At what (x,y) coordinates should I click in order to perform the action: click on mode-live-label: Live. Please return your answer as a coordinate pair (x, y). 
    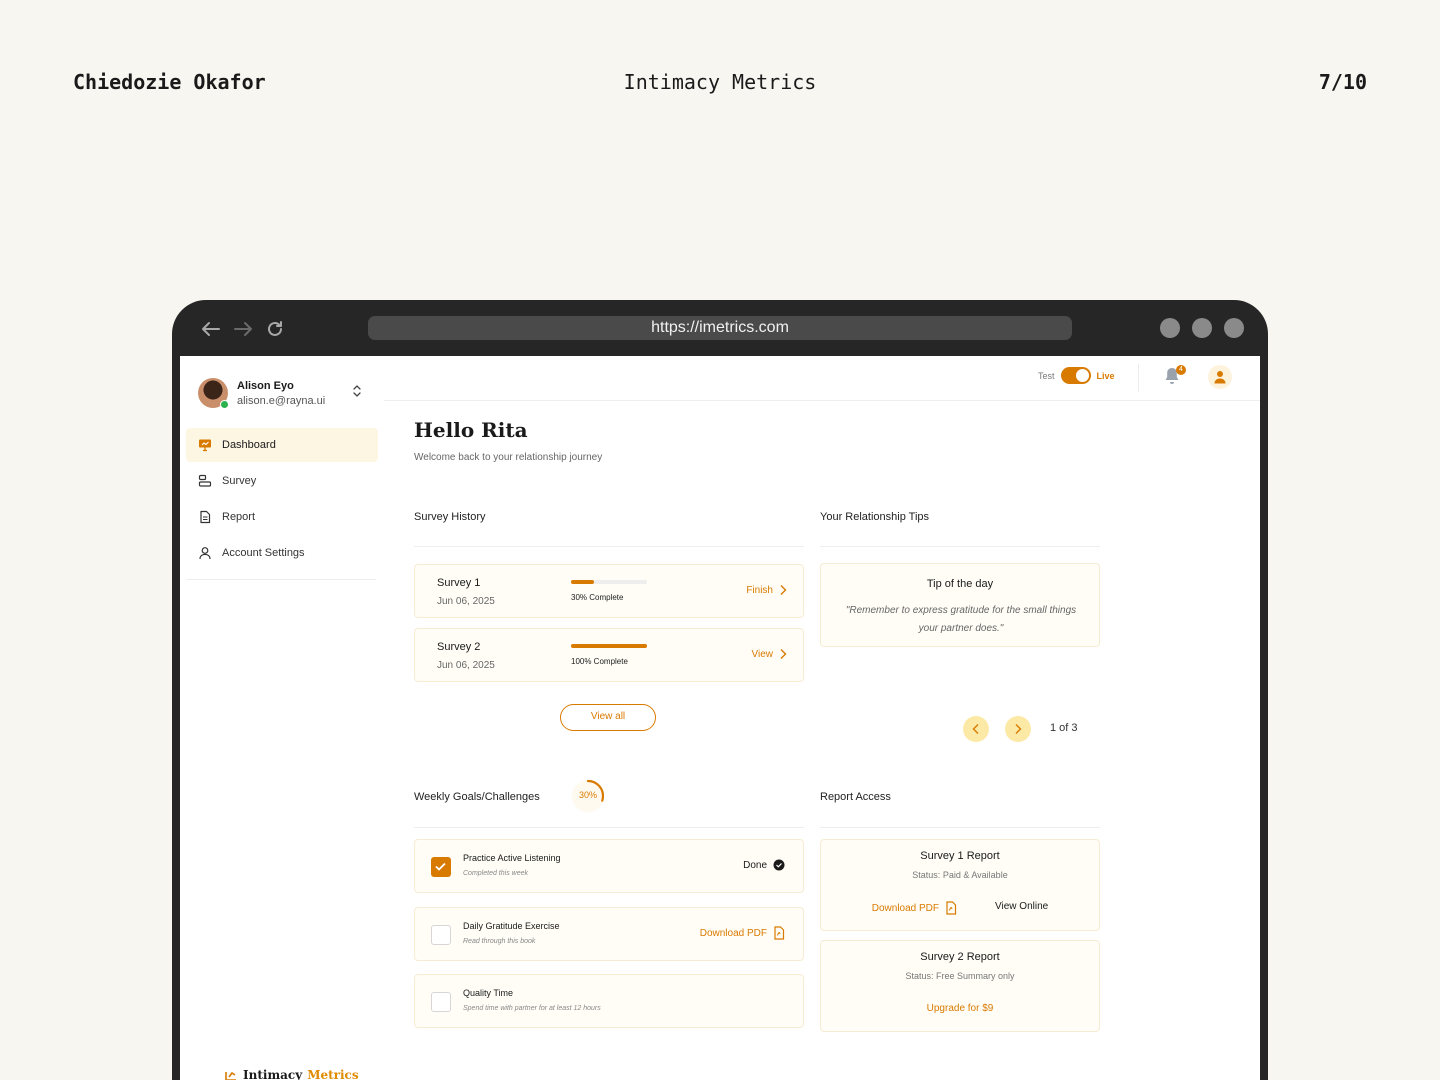
    Looking at the image, I should click on (1105, 375).